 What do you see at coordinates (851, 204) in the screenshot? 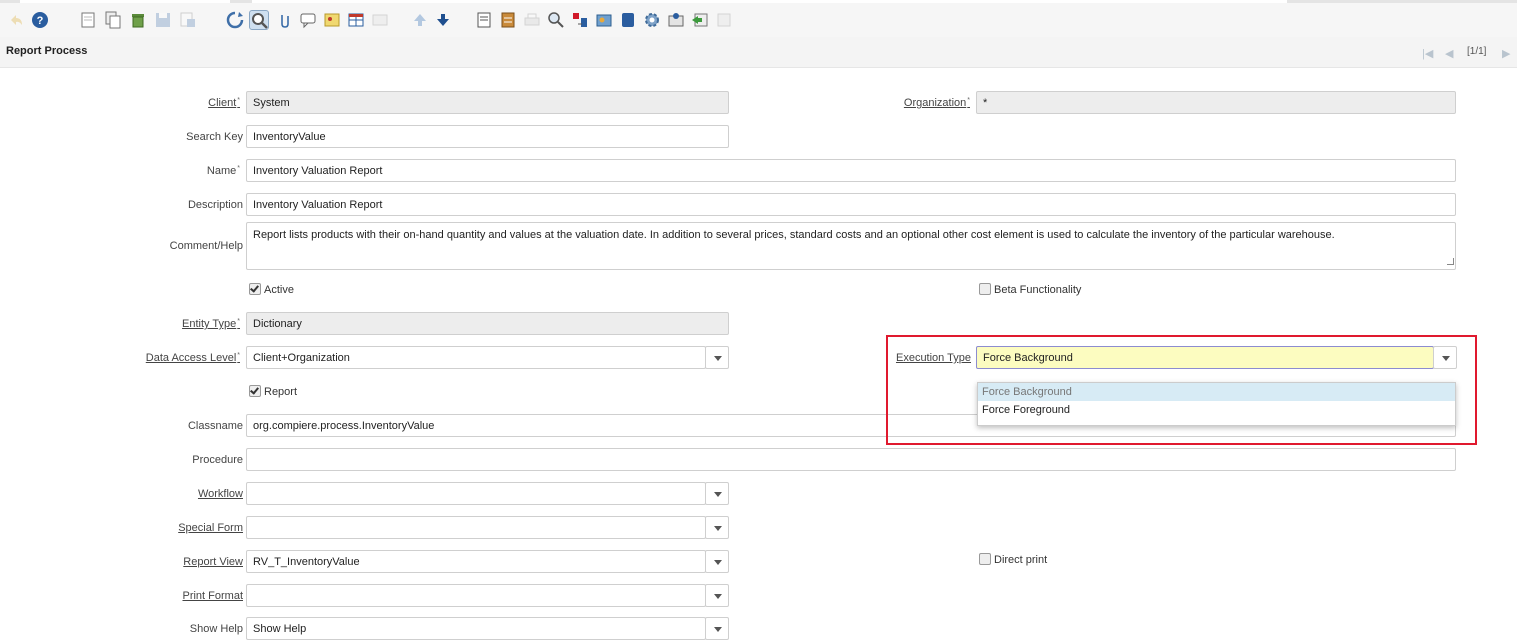
I see `description-field: Inventory Valuation Report` at bounding box center [851, 204].